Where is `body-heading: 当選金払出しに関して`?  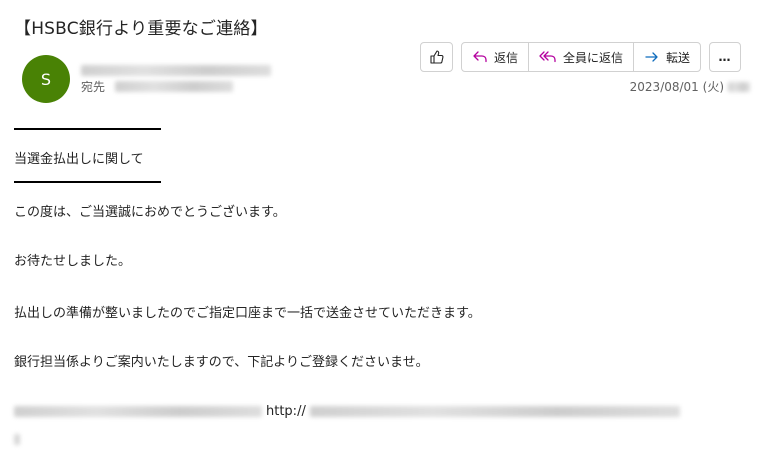 body-heading: 当選金払出しに関して is located at coordinates (79, 159).